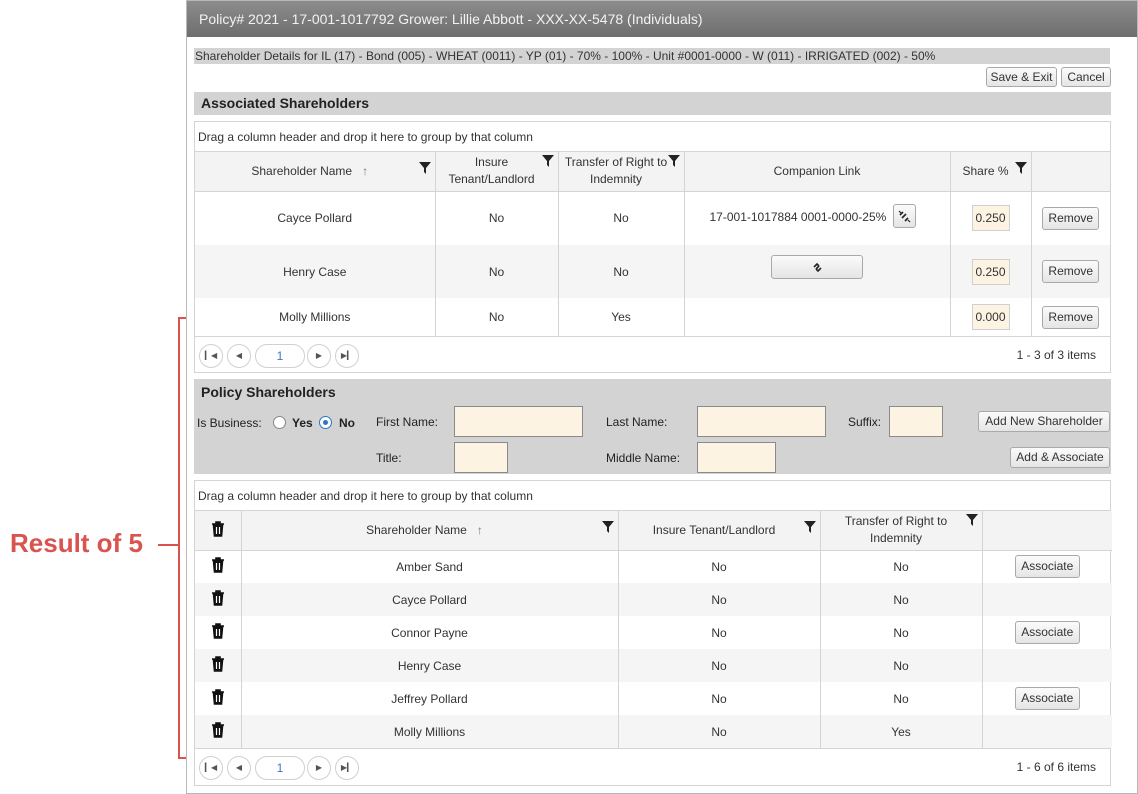 The image size is (1138, 794). I want to click on cell-shareholder-name: Cayce Pollard, so click(315, 218).